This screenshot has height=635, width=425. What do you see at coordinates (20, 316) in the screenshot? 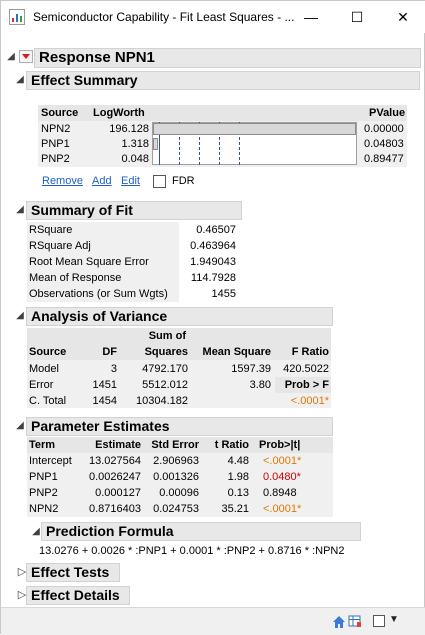
I see `anova-toggle-icon: ◢` at bounding box center [20, 316].